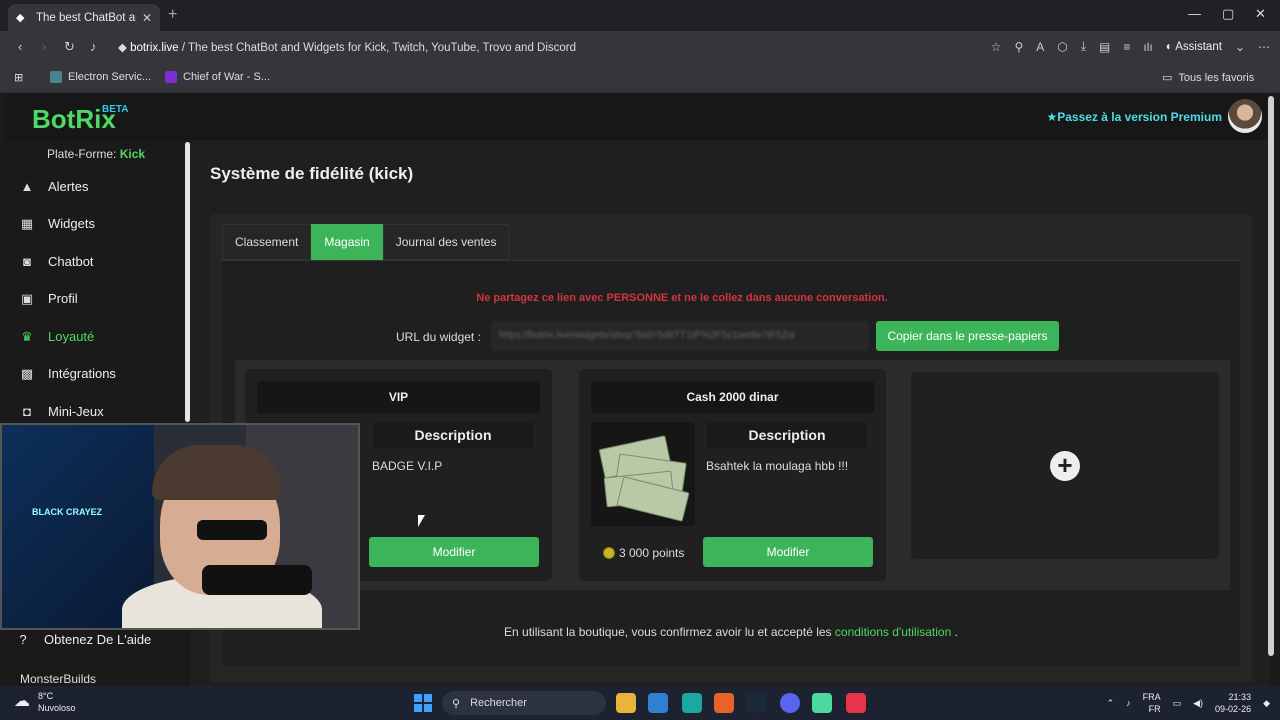 The image size is (1280, 720). What do you see at coordinates (790, 703) in the screenshot?
I see `discord-icon` at bounding box center [790, 703].